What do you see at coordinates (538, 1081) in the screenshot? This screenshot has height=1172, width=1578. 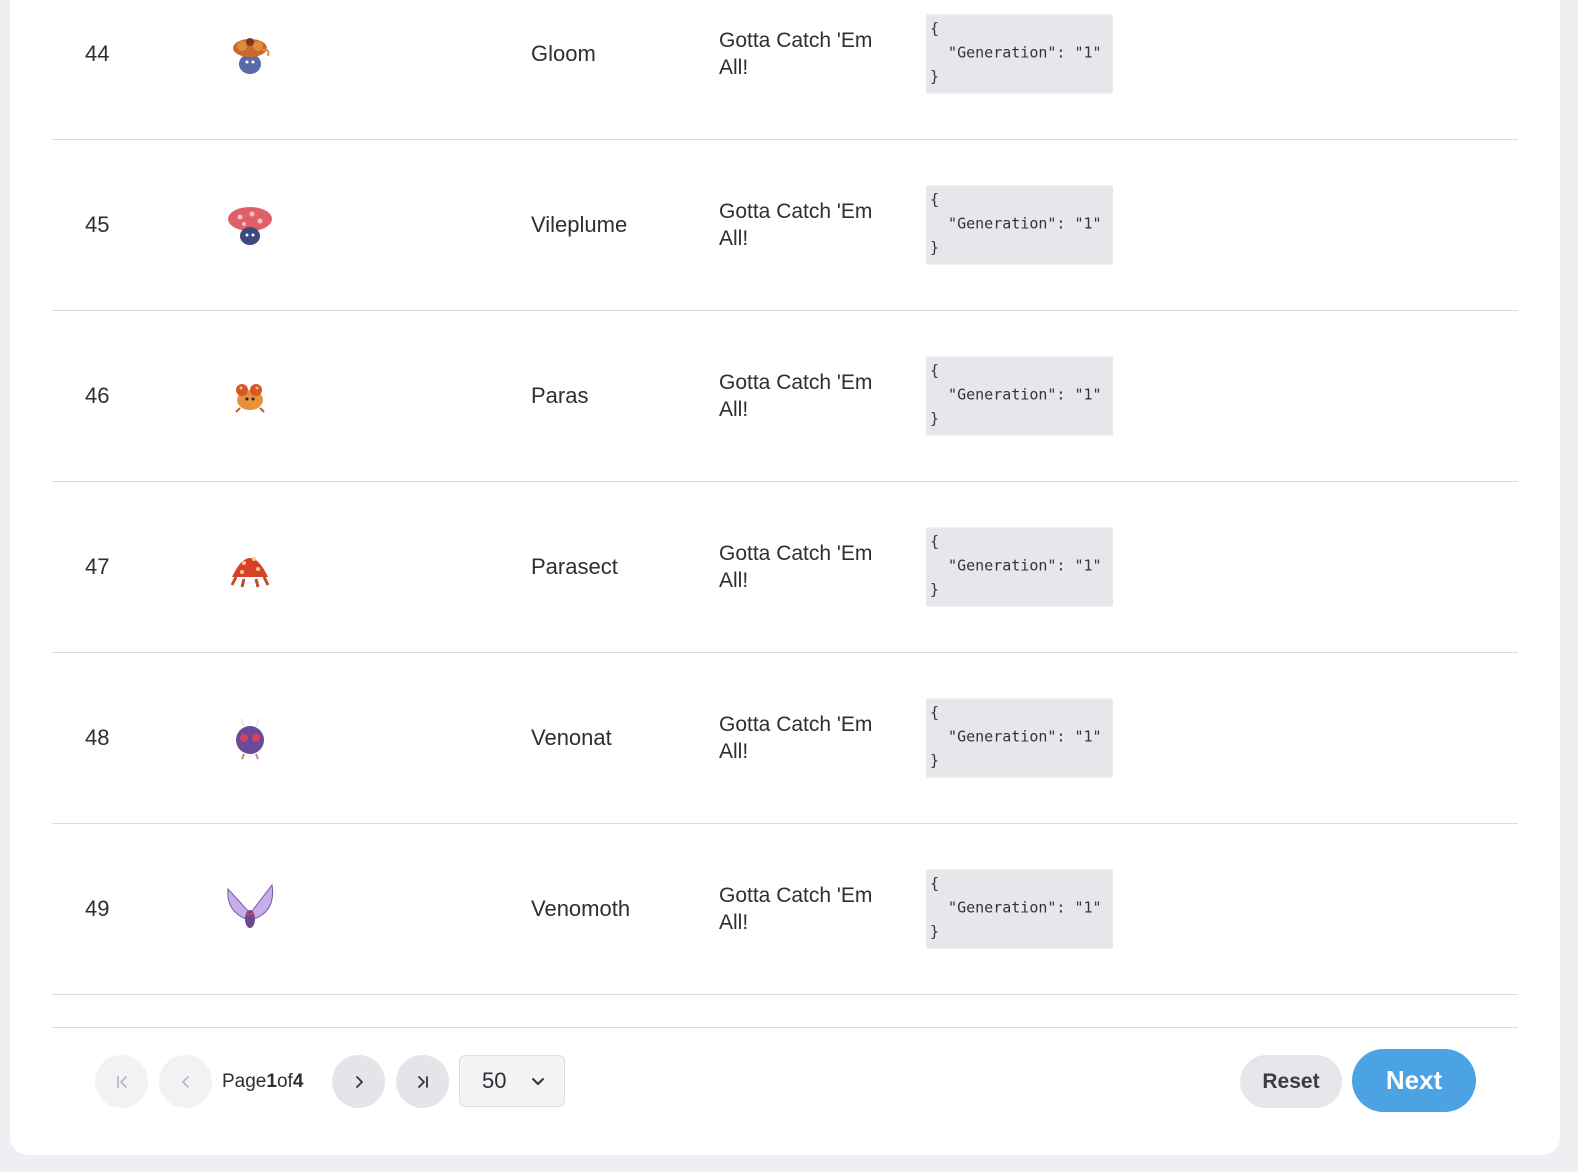 I see `chevron-down-icon` at bounding box center [538, 1081].